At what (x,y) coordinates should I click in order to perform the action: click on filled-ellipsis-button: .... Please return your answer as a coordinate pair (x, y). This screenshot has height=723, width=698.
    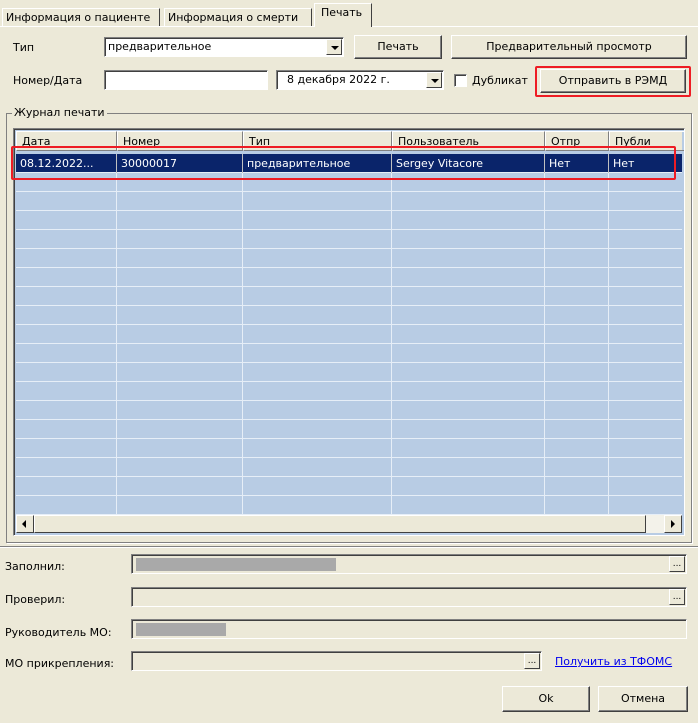
    Looking at the image, I should click on (677, 564).